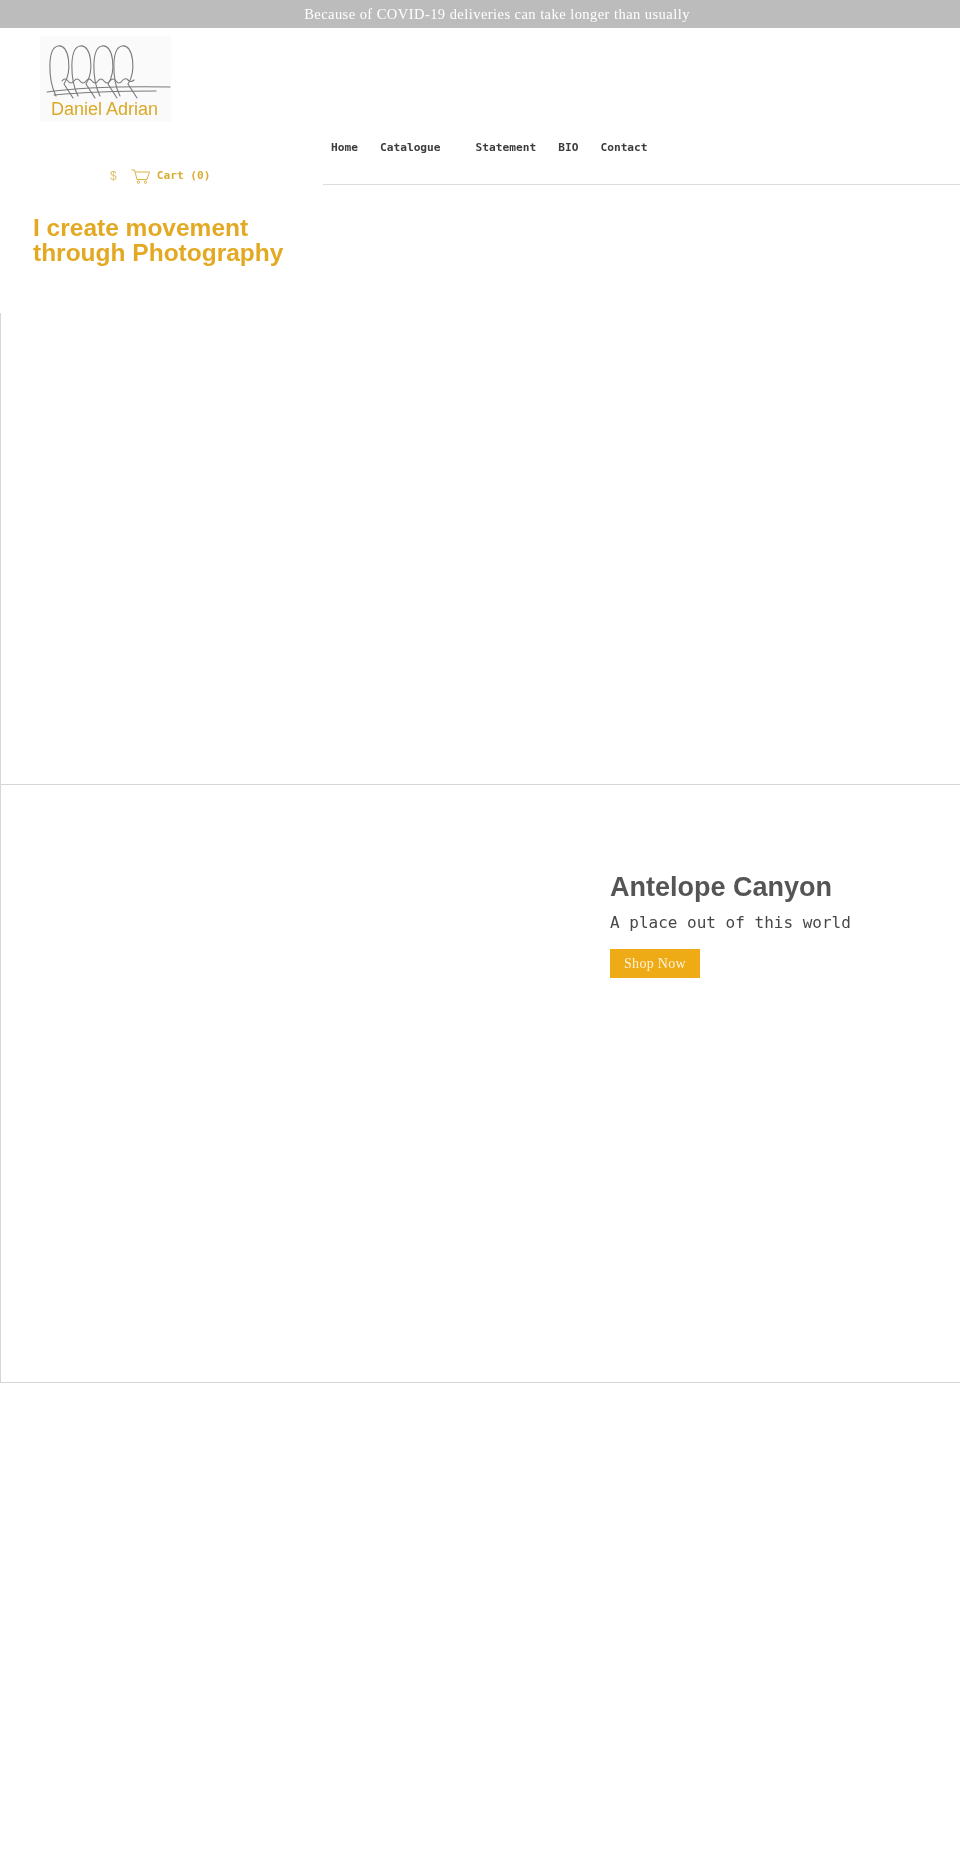 Image resolution: width=960 pixels, height=1875 pixels. Describe the element at coordinates (497, 14) in the screenshot. I see `announcement-text: Because of COVID-19 deliveries can take longer than usually` at that location.